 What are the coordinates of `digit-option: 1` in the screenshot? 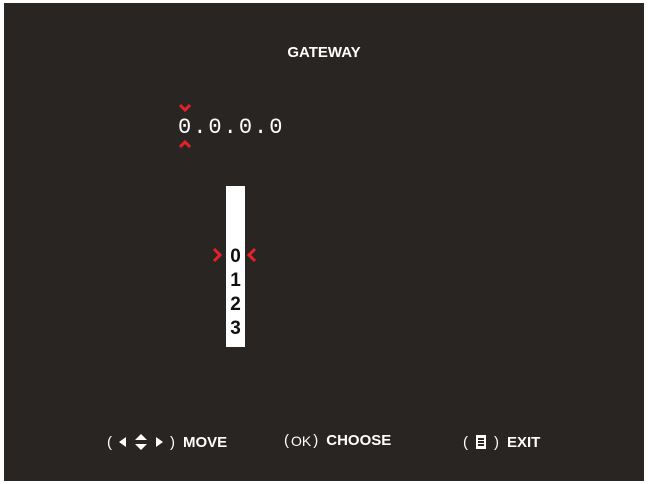 It's located at (235, 281).